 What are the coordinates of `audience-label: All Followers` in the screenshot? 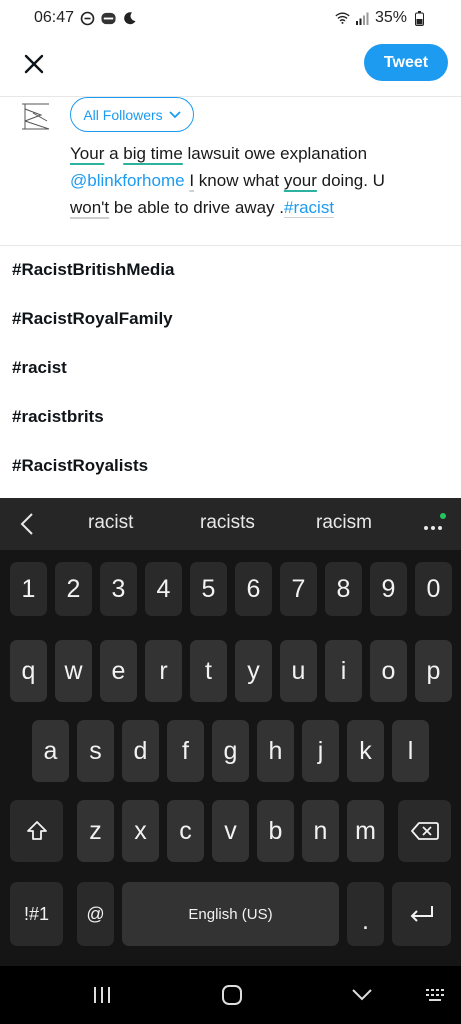 It's located at (123, 114).